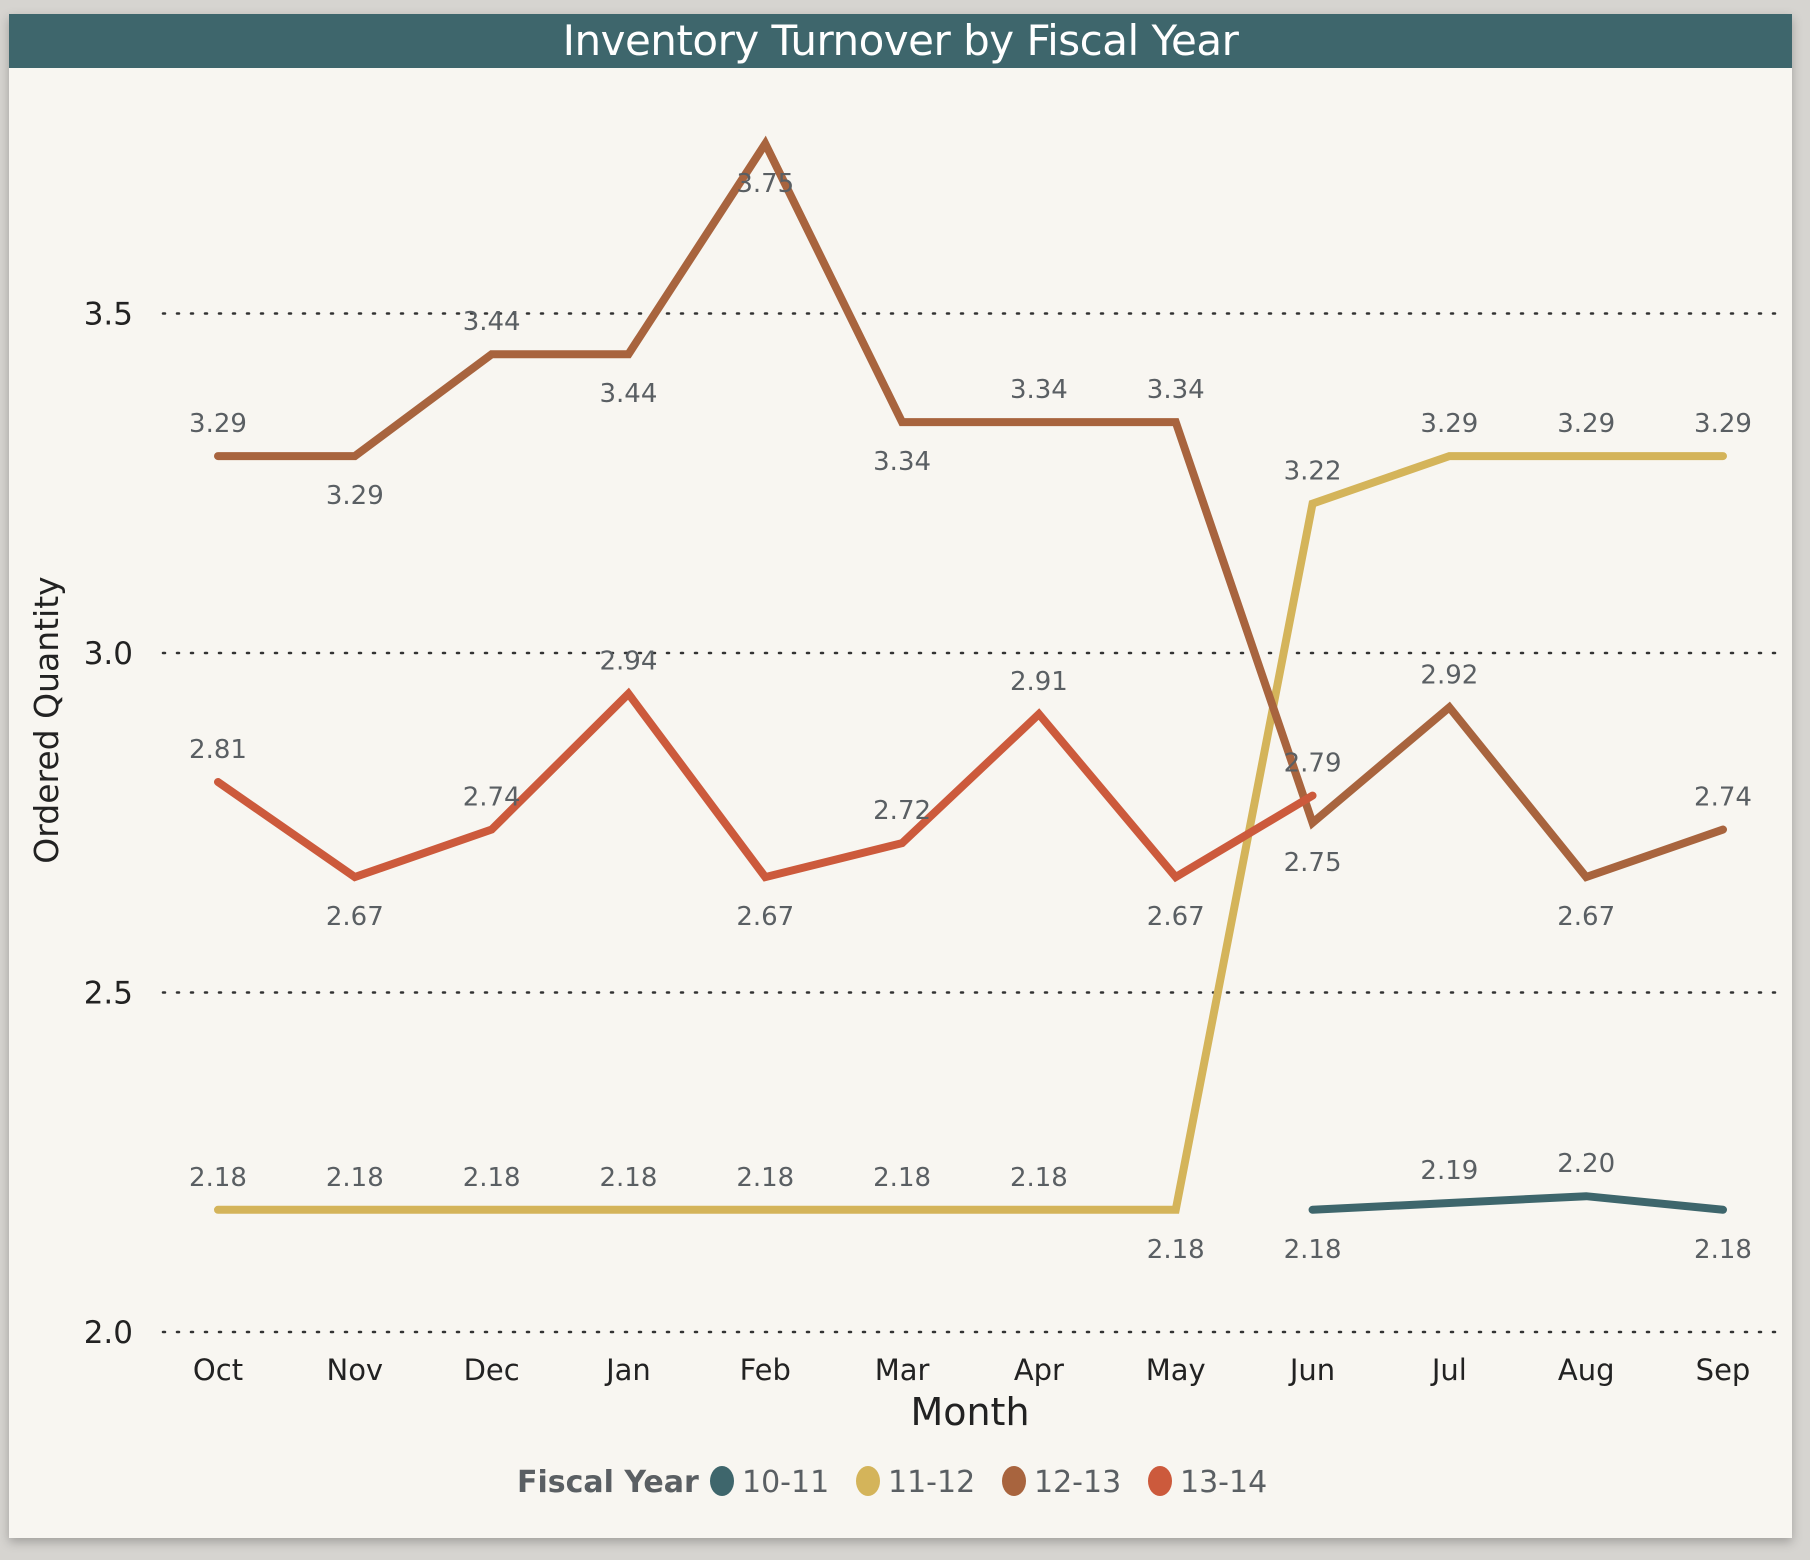  I want to click on y-tick-label: 2.5, so click(108, 994).